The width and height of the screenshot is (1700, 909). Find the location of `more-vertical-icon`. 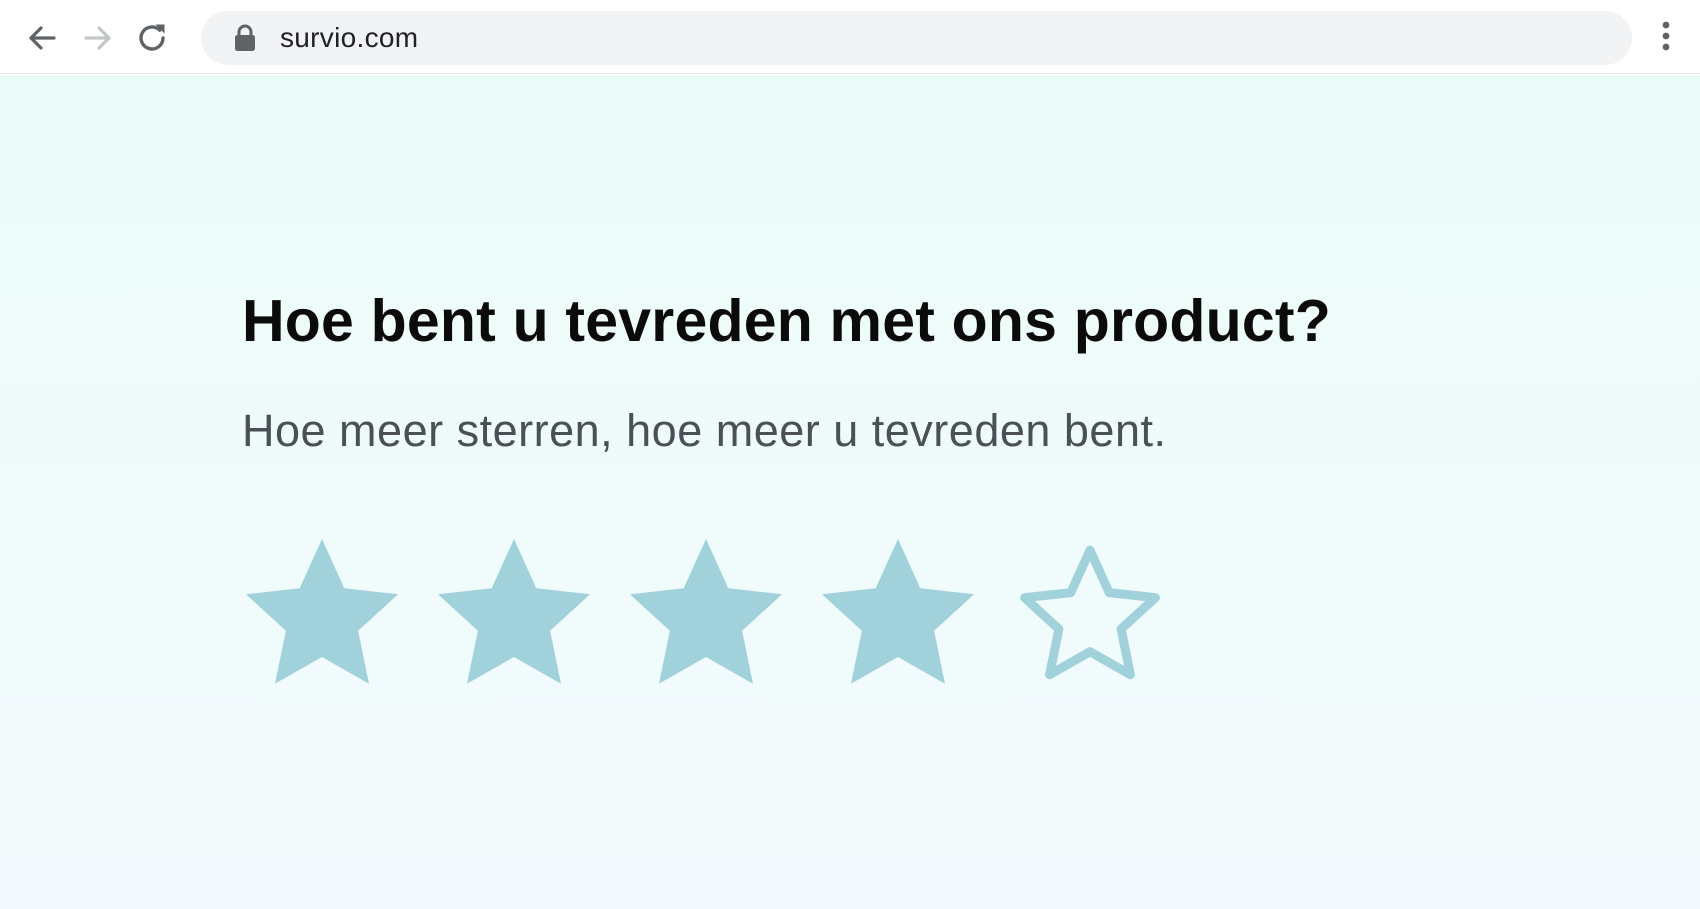

more-vertical-icon is located at coordinates (1666, 38).